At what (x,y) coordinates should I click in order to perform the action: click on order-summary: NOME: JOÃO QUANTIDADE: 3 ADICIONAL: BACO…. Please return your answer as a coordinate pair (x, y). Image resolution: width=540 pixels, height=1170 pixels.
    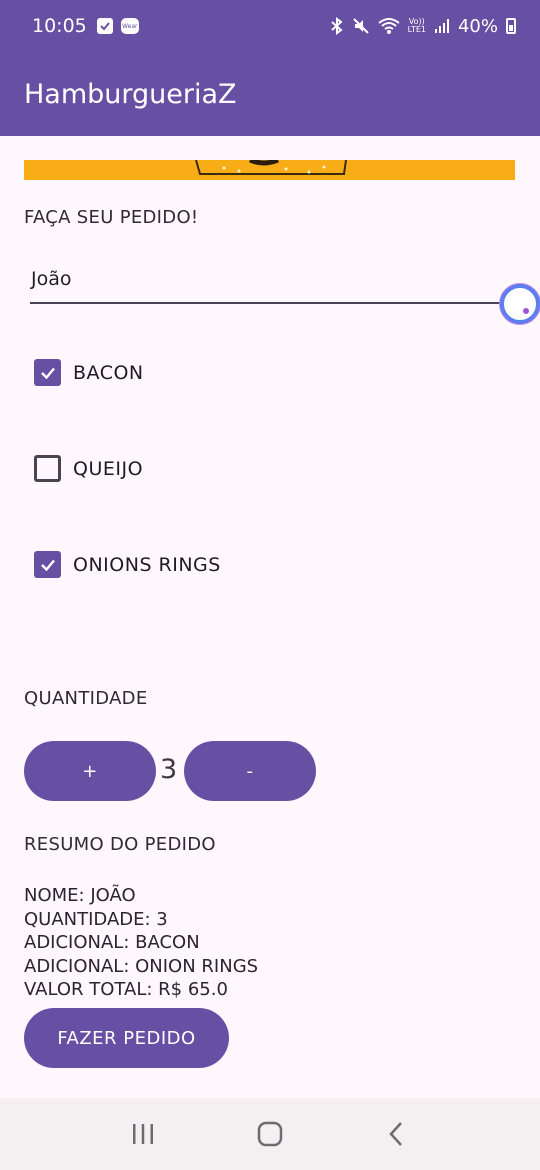
    Looking at the image, I should click on (141, 943).